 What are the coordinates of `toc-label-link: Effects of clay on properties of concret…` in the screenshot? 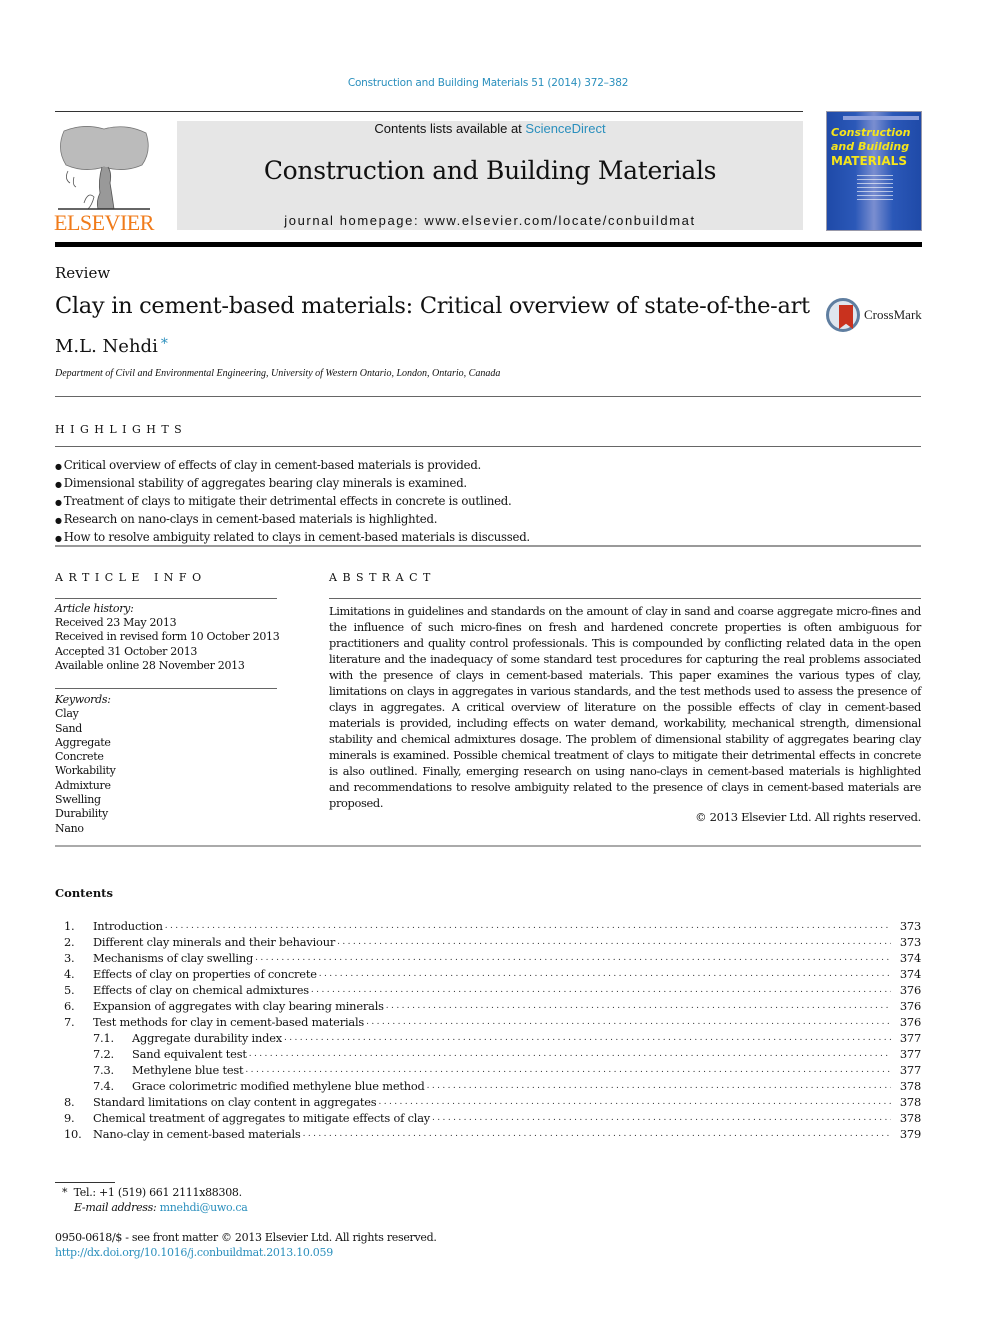 It's located at (206, 974).